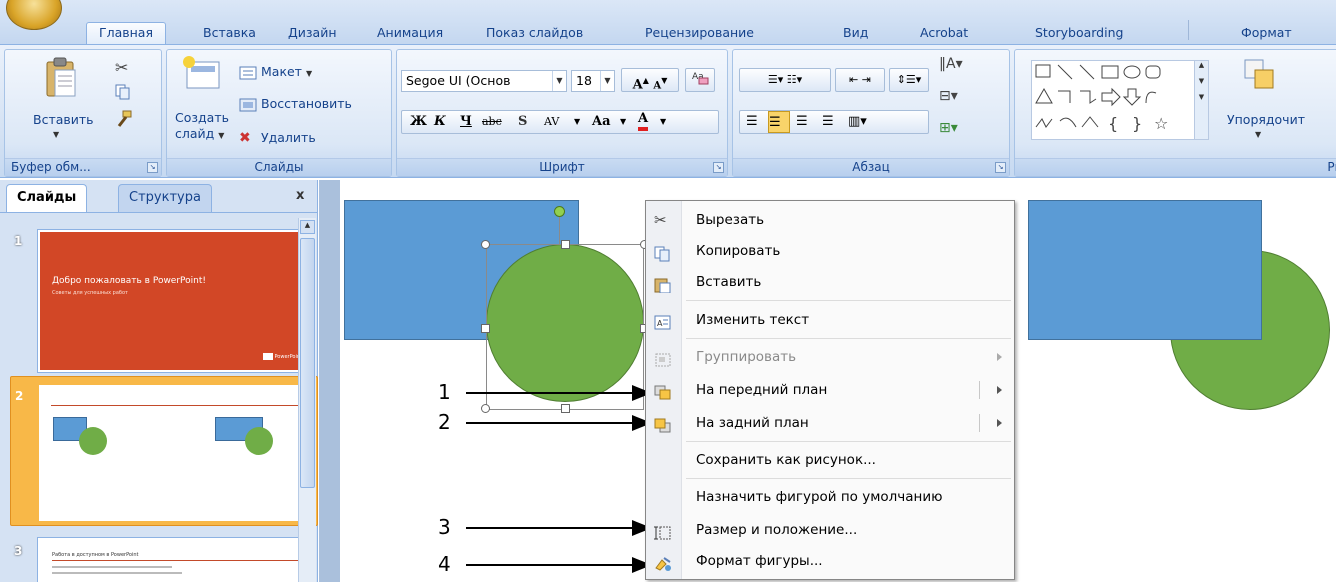  What do you see at coordinates (1120, 100) in the screenshot?
I see `shapes-gallery: {} ☆ ▲ ▼ ▼` at bounding box center [1120, 100].